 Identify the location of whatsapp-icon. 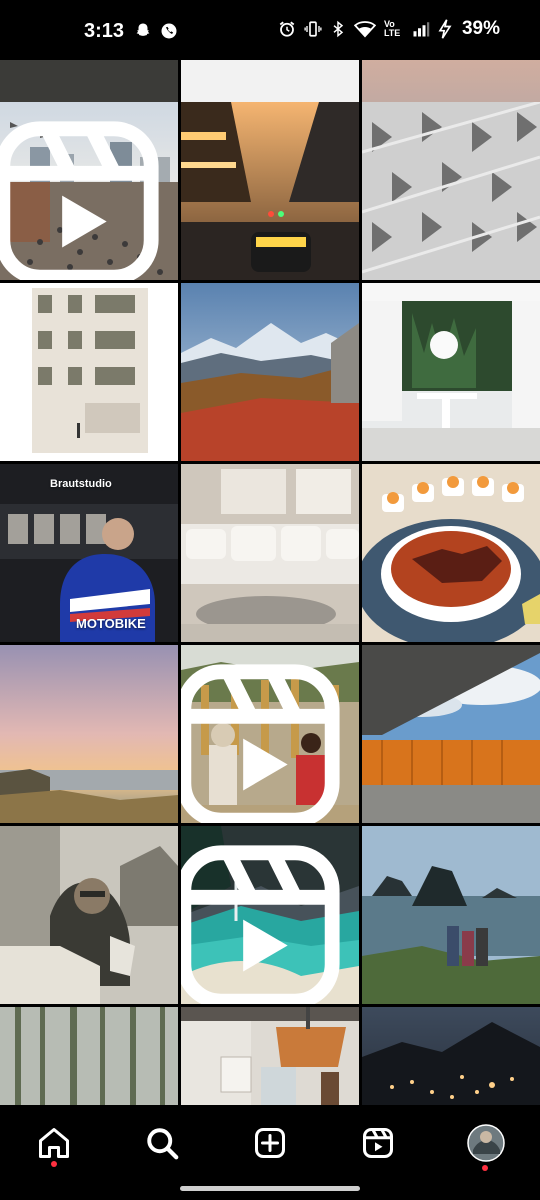
(169, 31).